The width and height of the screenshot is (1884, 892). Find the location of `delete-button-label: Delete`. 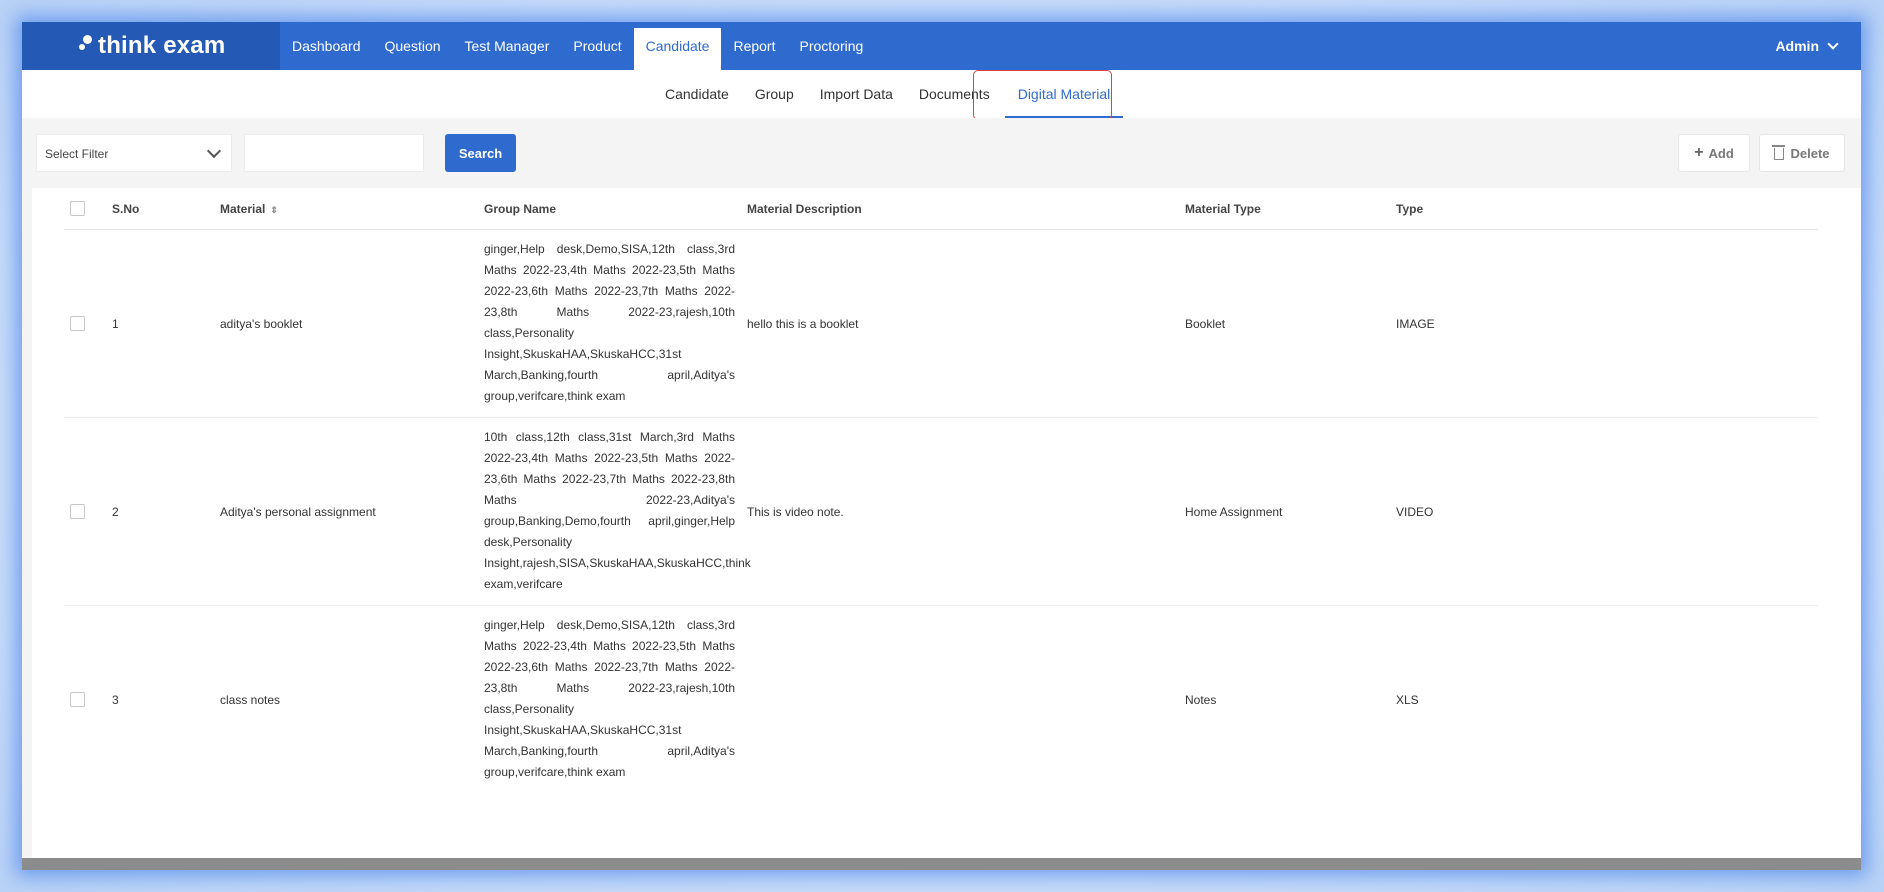

delete-button-label: Delete is located at coordinates (1810, 153).